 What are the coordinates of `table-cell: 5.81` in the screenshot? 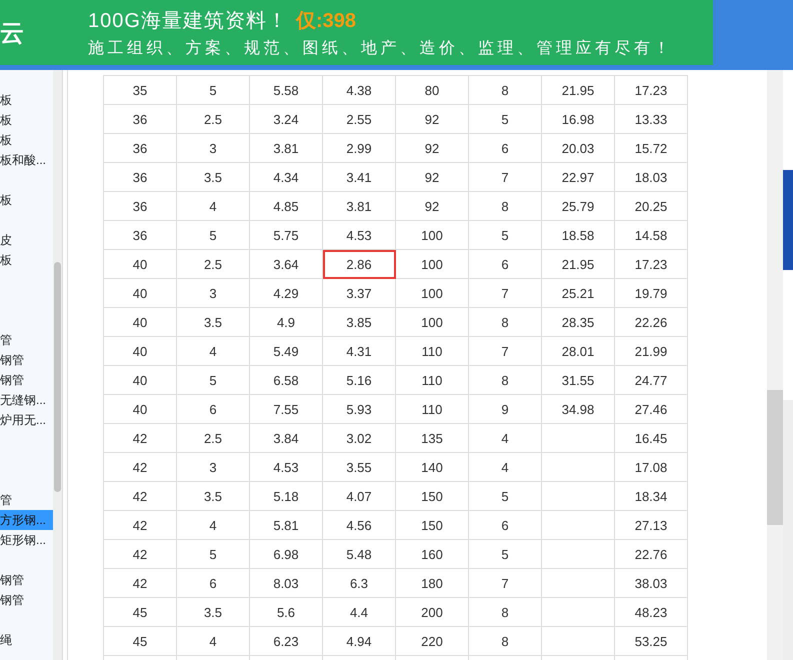 It's located at (286, 525).